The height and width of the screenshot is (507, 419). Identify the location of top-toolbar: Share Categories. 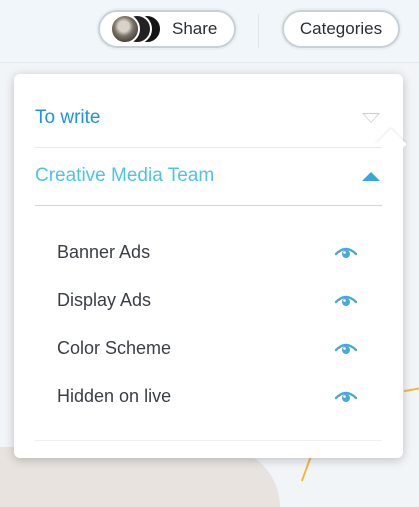
(209, 31).